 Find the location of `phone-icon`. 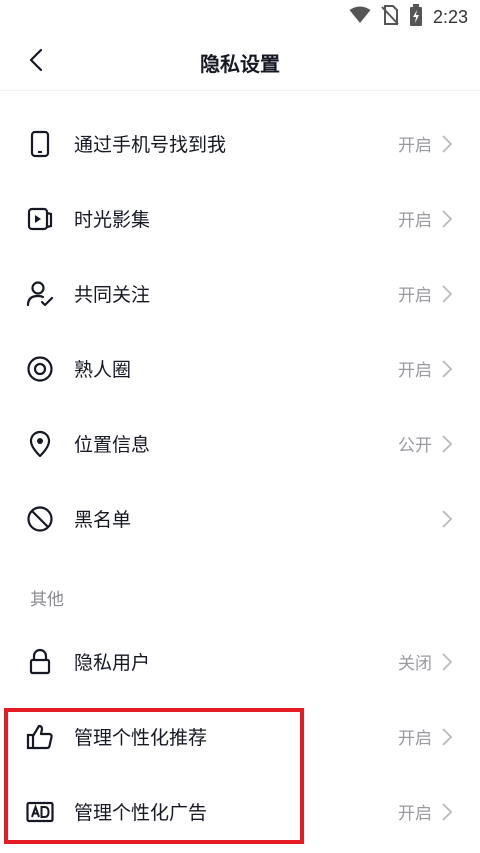

phone-icon is located at coordinates (40, 144).